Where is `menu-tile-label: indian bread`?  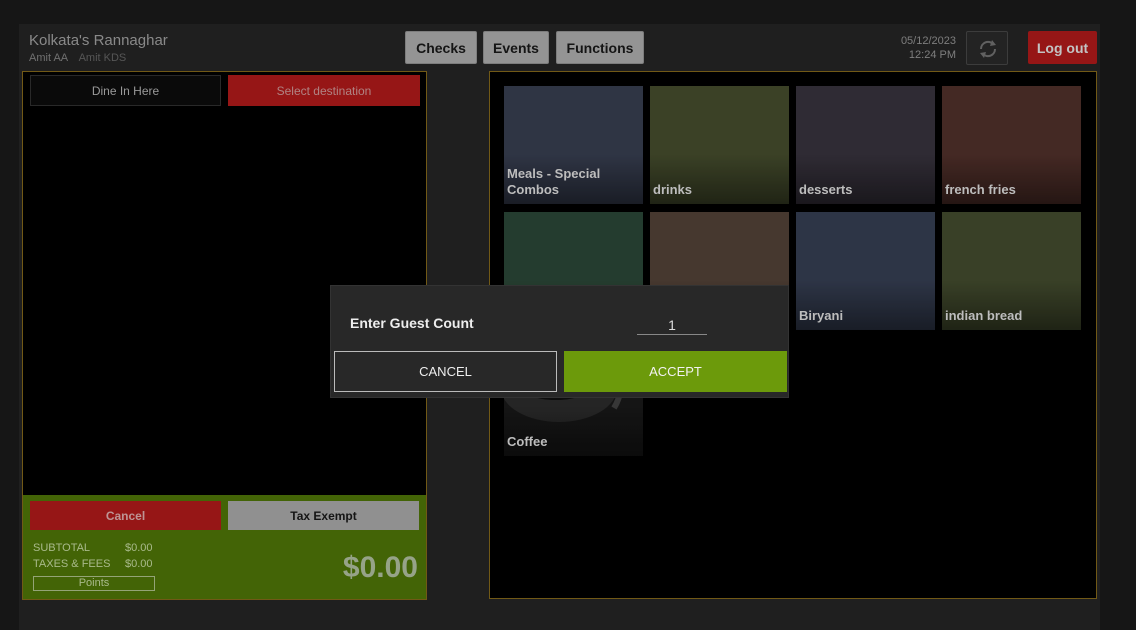
menu-tile-label: indian bread is located at coordinates (984, 315).